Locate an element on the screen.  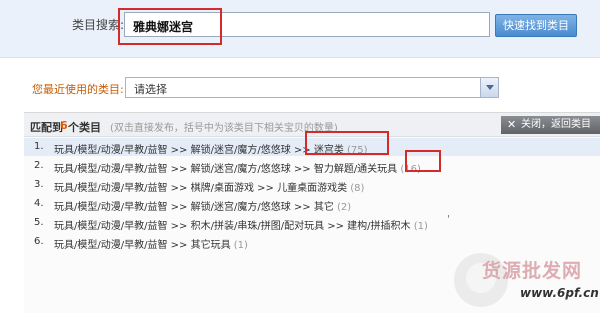
row-path-text: 玩具/模型/动漫/早教/益智 >> 解锁/迷宫/魔方/悠悠球 >> 其它 is located at coordinates (194, 207).